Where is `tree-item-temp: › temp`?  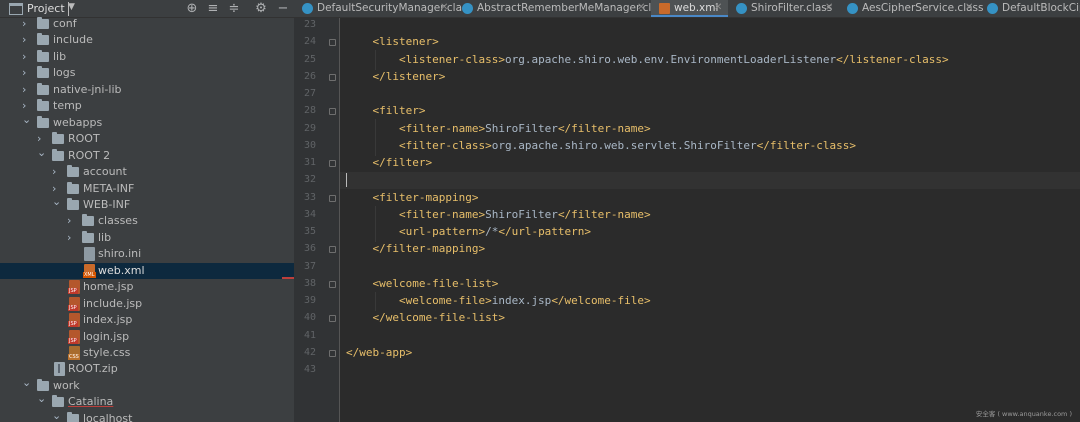
tree-item-temp: › temp is located at coordinates (147, 106).